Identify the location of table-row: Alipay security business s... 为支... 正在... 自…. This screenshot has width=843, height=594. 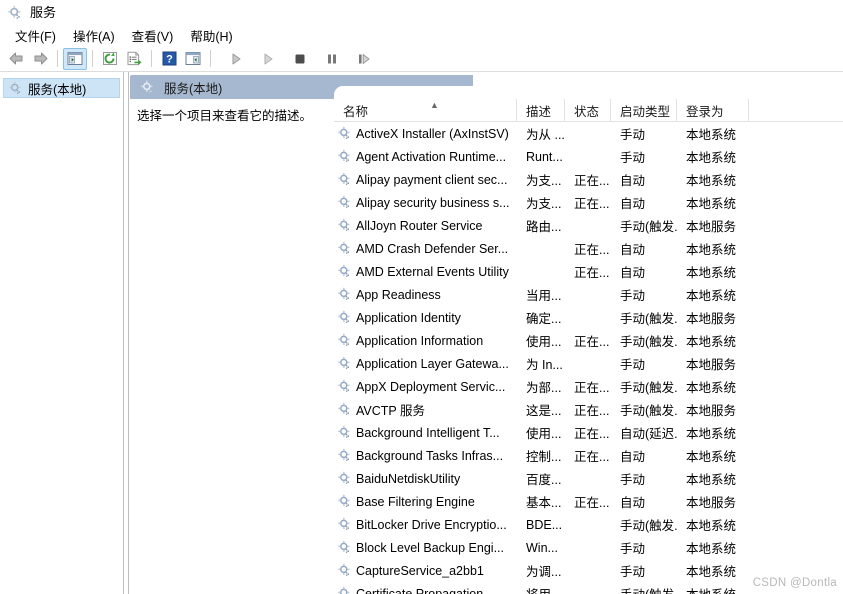
(588, 202).